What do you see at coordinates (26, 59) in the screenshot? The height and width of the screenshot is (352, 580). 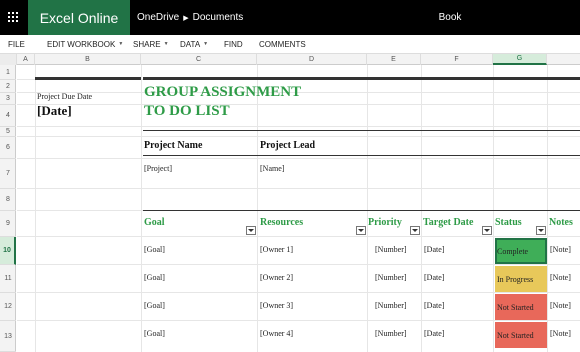 I see `column-header-a: A` at bounding box center [26, 59].